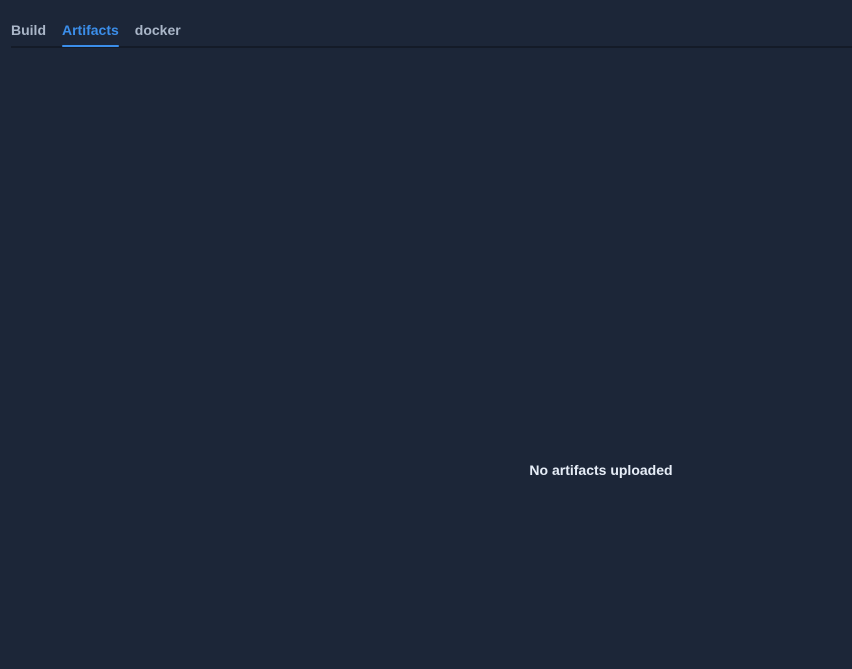 The width and height of the screenshot is (852, 669). What do you see at coordinates (601, 470) in the screenshot?
I see `empty-state-message: No artifacts uploaded` at bounding box center [601, 470].